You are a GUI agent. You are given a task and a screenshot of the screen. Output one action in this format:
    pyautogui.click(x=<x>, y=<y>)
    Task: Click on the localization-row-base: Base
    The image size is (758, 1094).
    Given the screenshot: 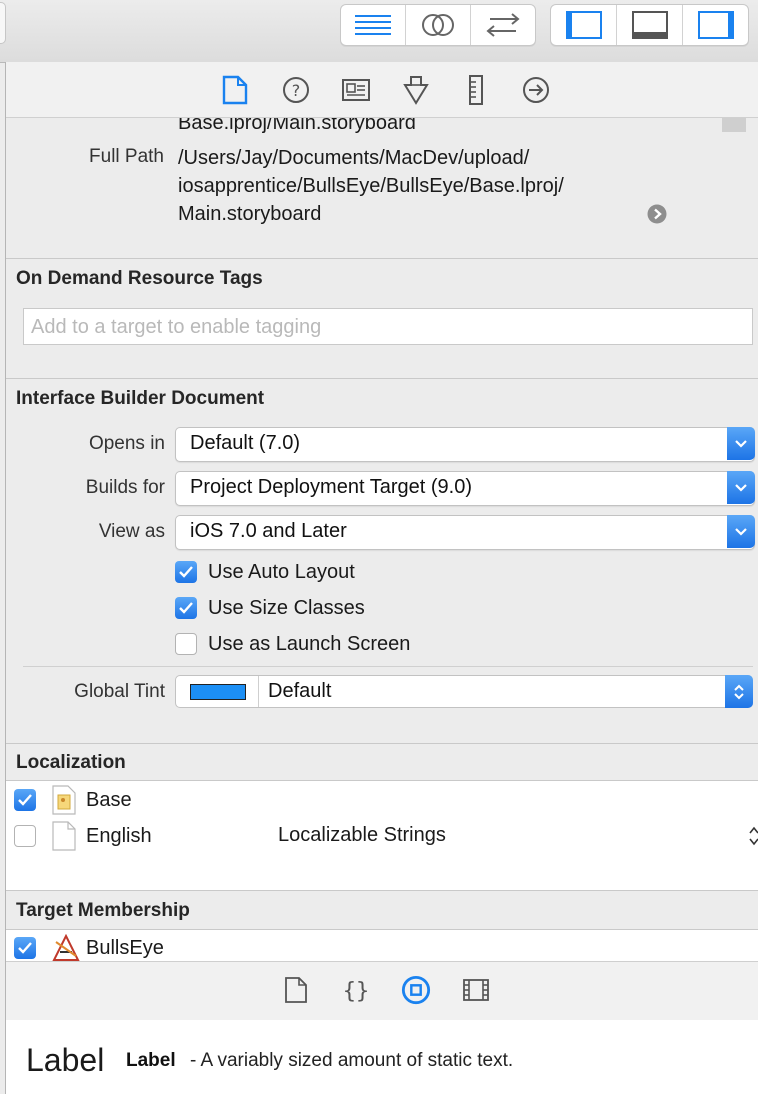 What is the action you would take?
    pyautogui.click(x=73, y=800)
    